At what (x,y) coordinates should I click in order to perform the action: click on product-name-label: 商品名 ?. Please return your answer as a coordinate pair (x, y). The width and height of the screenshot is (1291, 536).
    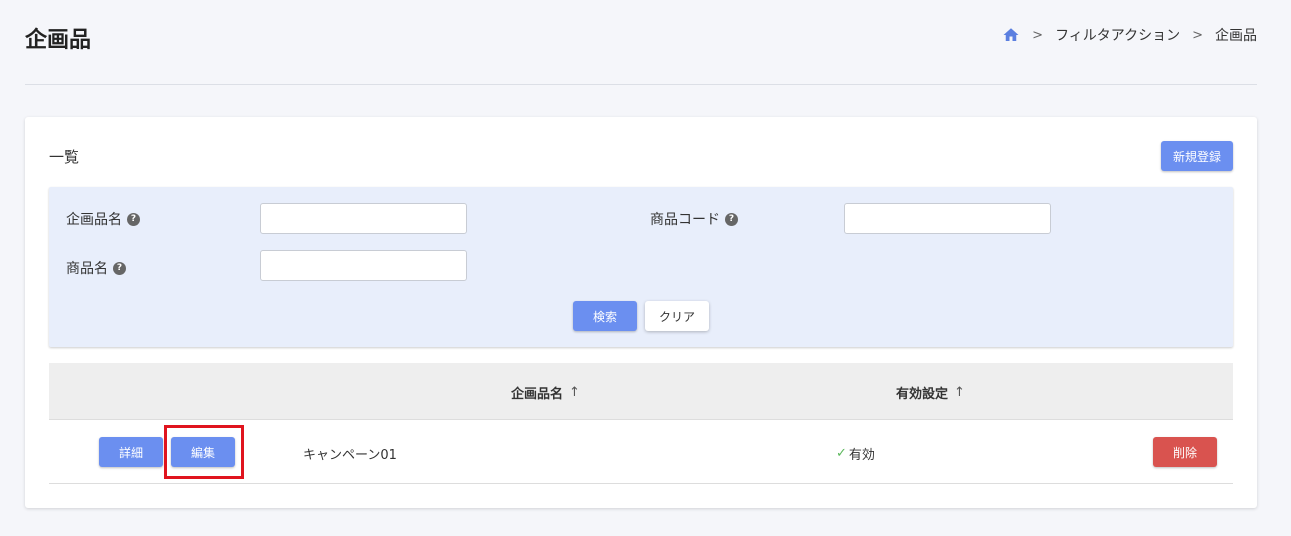
    Looking at the image, I should click on (96, 268).